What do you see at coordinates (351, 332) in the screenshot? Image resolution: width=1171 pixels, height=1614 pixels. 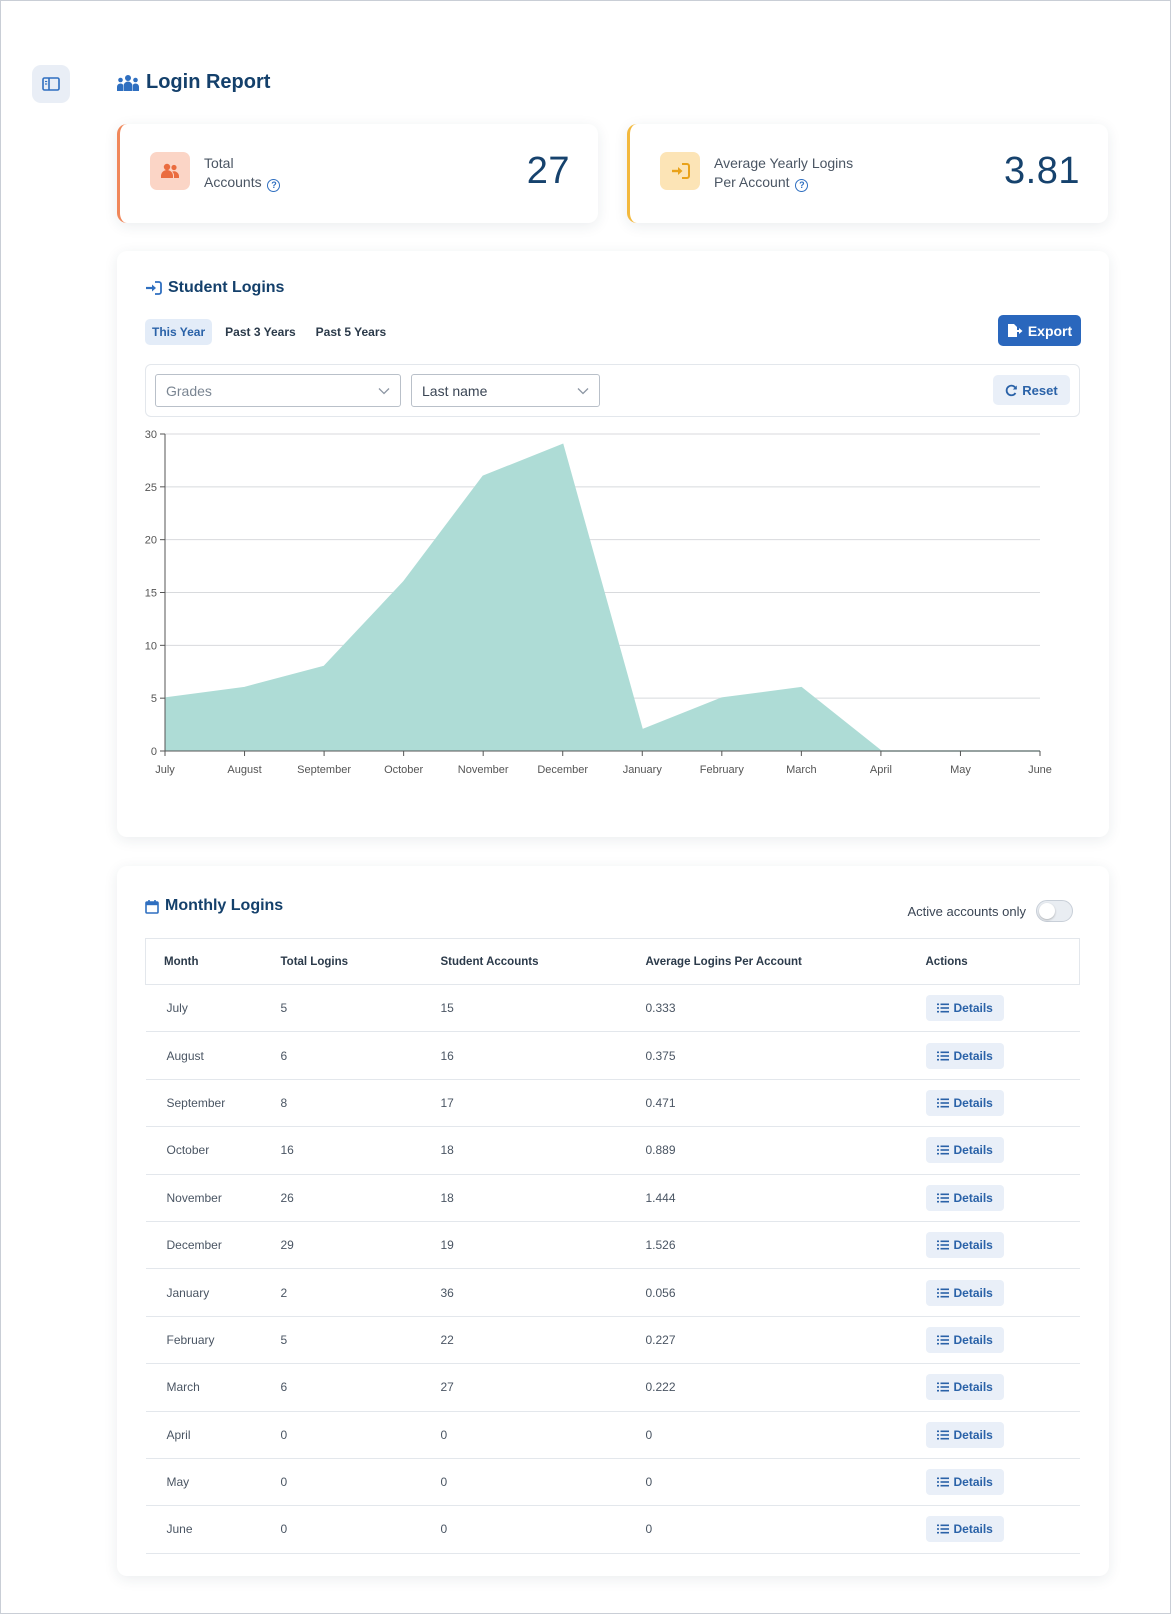 I see `tab-past-5-years: Past 5 Years` at bounding box center [351, 332].